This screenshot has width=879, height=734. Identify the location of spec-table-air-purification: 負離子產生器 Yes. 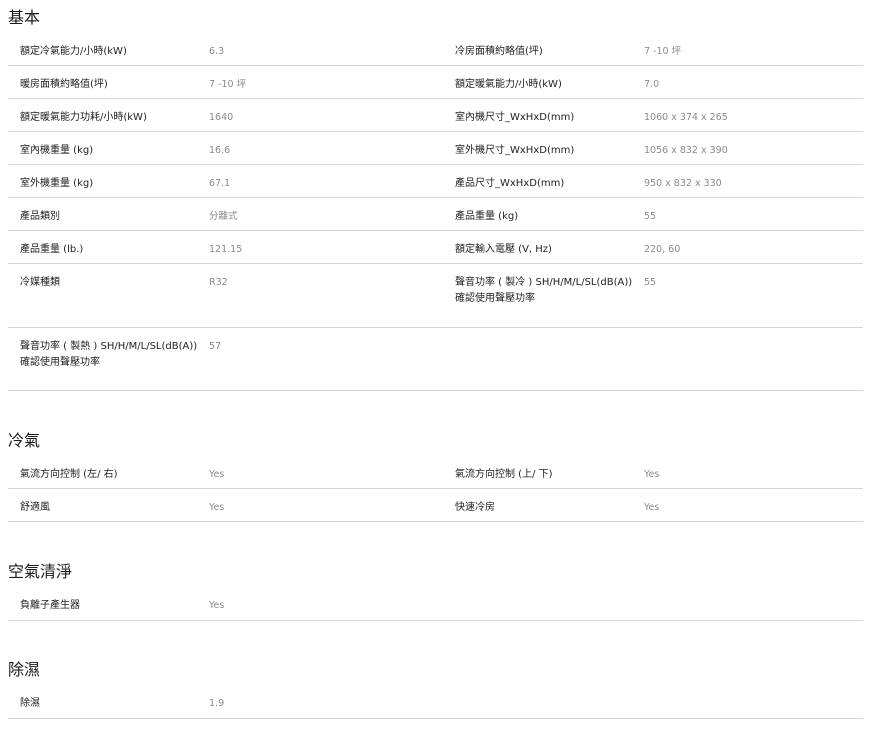
(435, 604).